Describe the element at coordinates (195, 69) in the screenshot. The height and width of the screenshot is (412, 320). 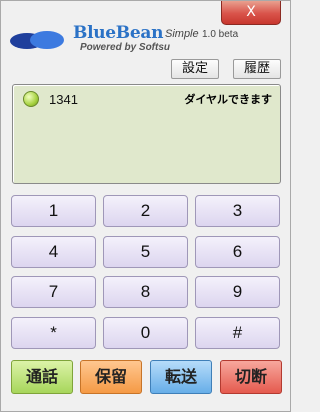
I see `settings-button: 設定` at that location.